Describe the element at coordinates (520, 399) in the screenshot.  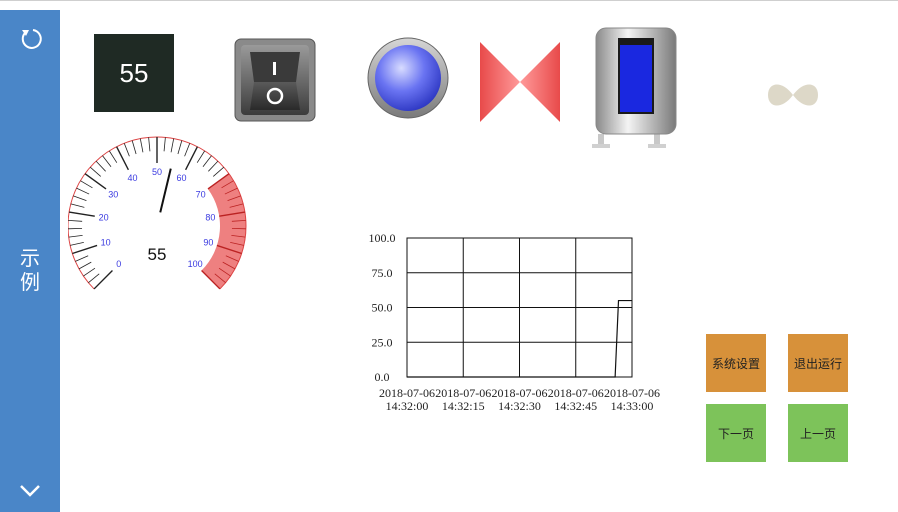
I see `chart-xtick-label: 2018-07-06 14:32:30` at that location.